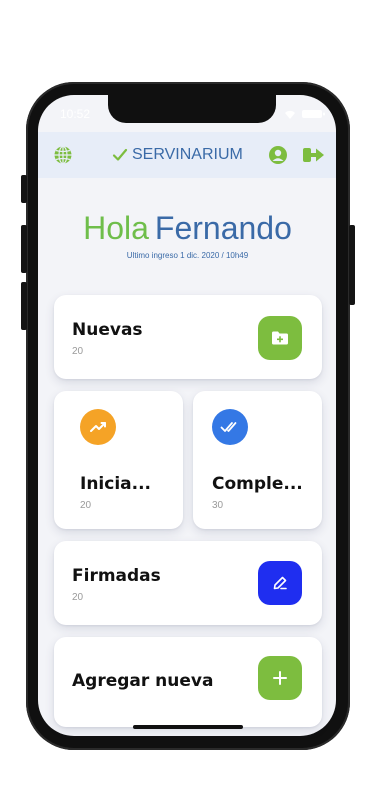  Describe the element at coordinates (116, 228) in the screenshot. I see `greeting-hola: Hola` at that location.